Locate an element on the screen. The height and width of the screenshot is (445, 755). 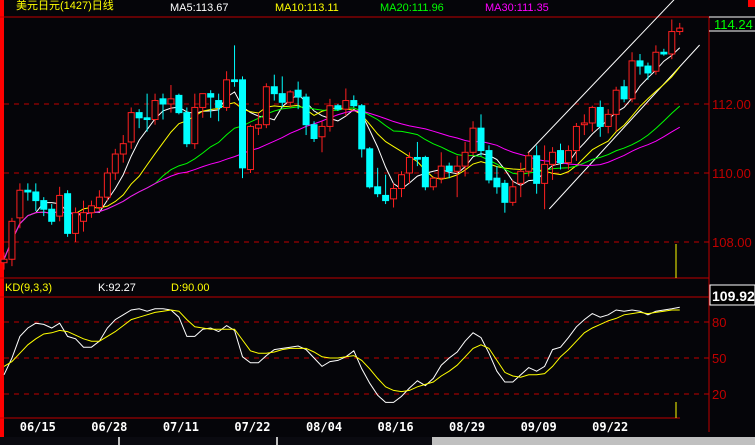
date-tick-label: 06/28 is located at coordinates (109, 427).